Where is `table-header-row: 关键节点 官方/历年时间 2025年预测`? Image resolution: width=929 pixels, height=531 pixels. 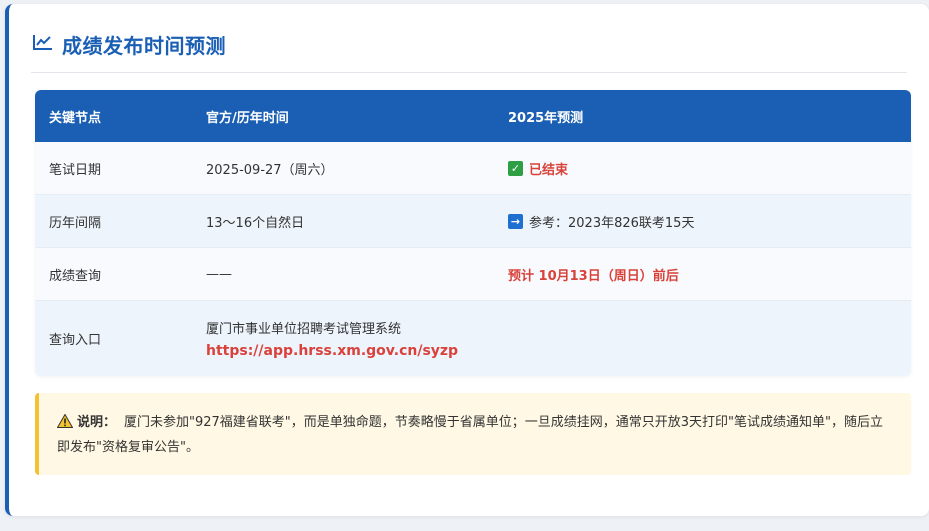
table-header-row: 关键节点 官方/历年时间 2025年预测 is located at coordinates (473, 116).